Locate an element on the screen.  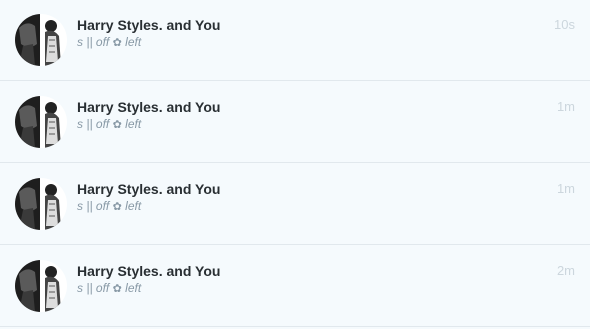
timestamp: 10s is located at coordinates (564, 24).